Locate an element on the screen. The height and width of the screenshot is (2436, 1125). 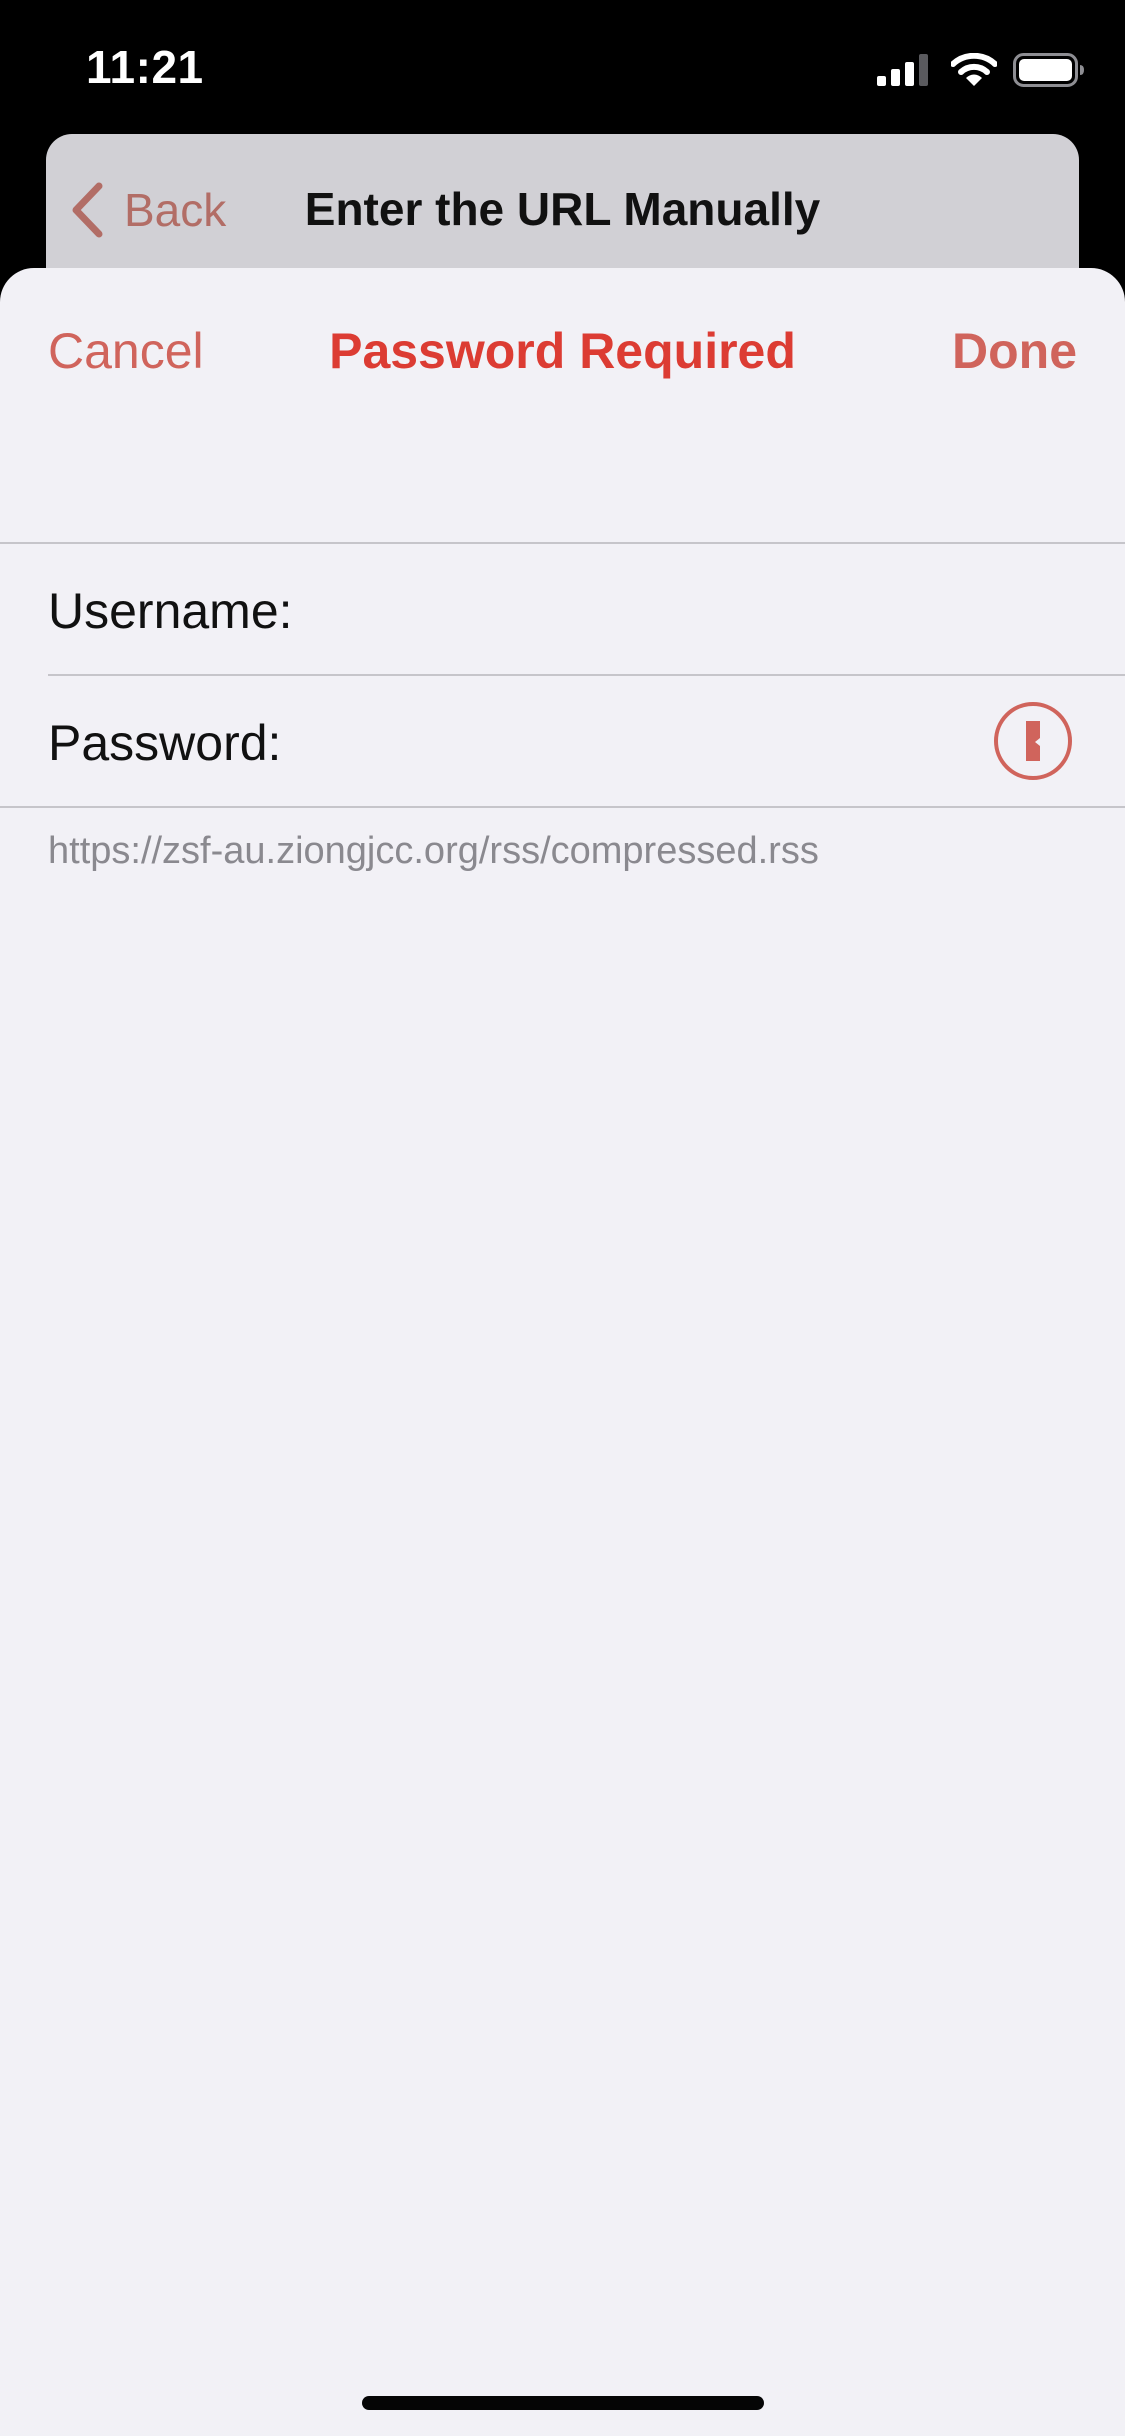
nav-title: Enter the URL Manually is located at coordinates (562, 209).